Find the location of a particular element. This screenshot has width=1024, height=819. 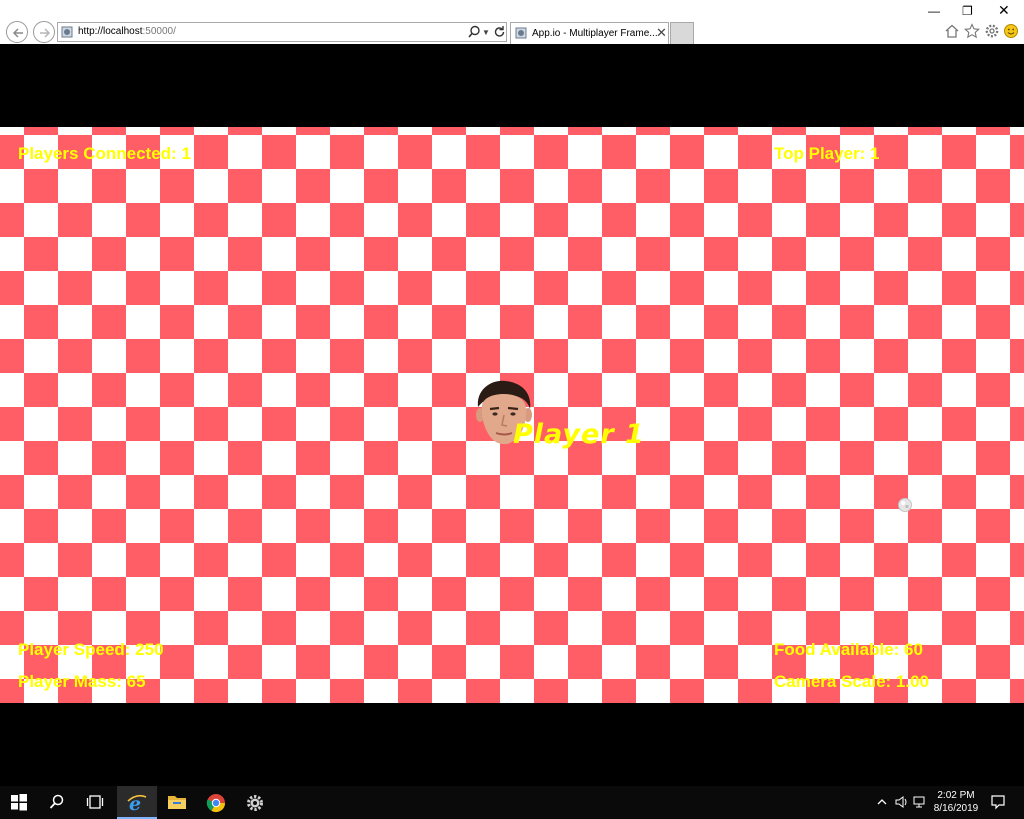

address-host: http://localhost is located at coordinates (110, 31).